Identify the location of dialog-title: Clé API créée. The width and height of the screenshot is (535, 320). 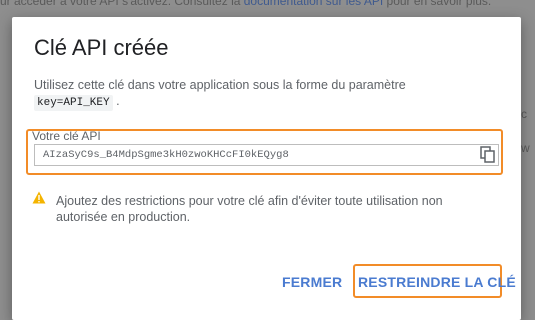
(101, 47).